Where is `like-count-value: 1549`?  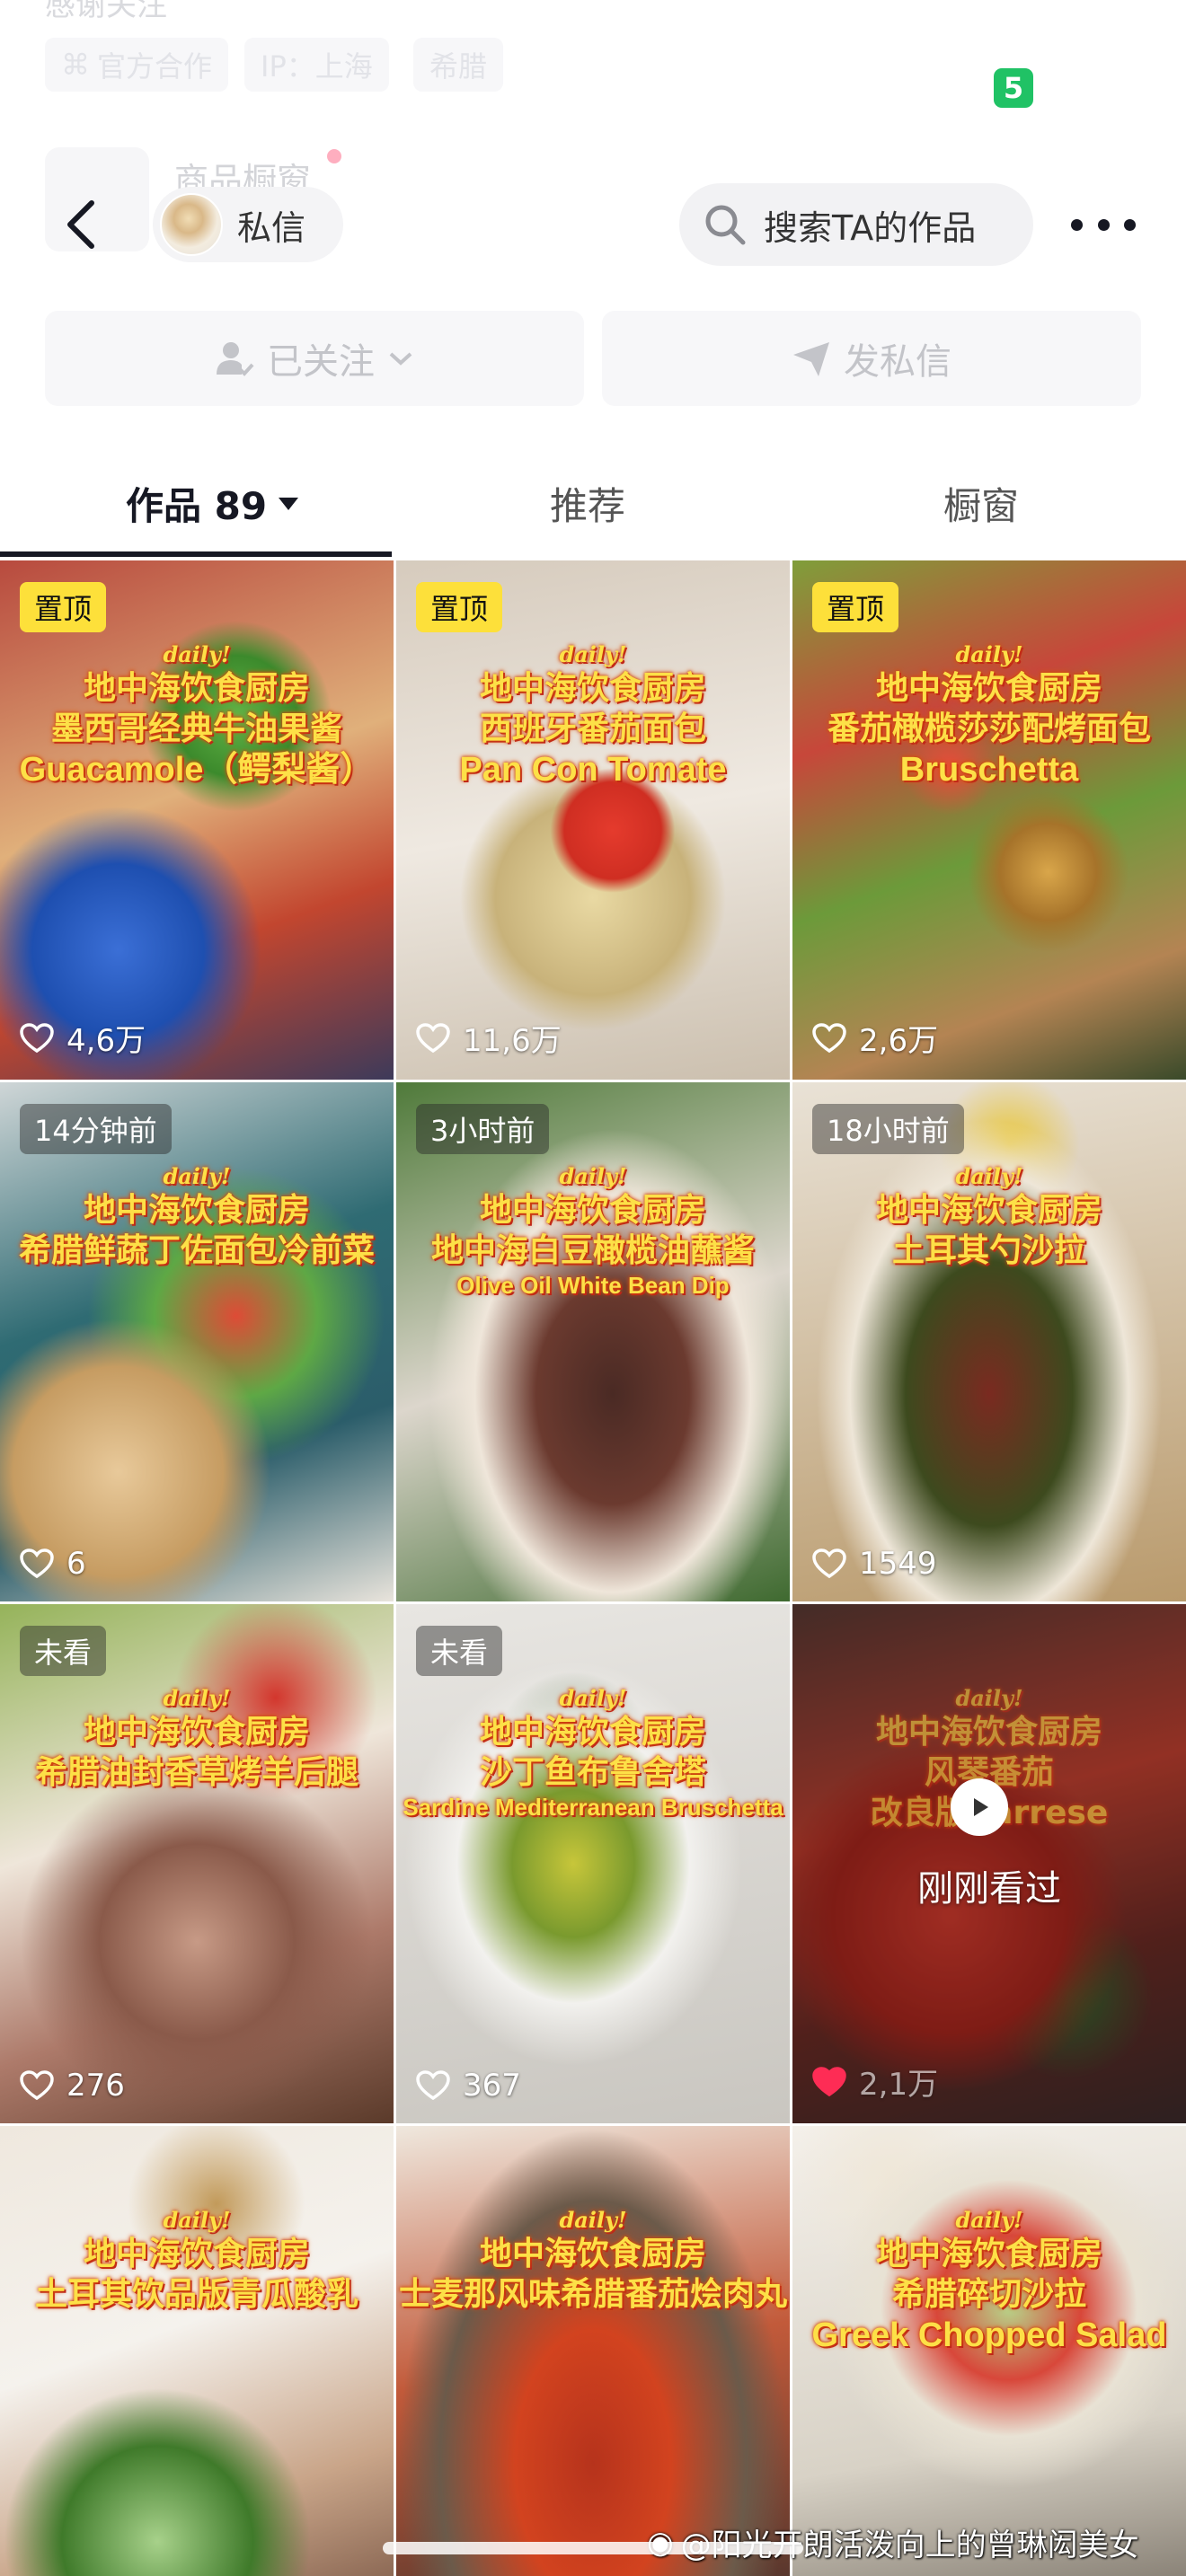 like-count-value: 1549 is located at coordinates (898, 1564).